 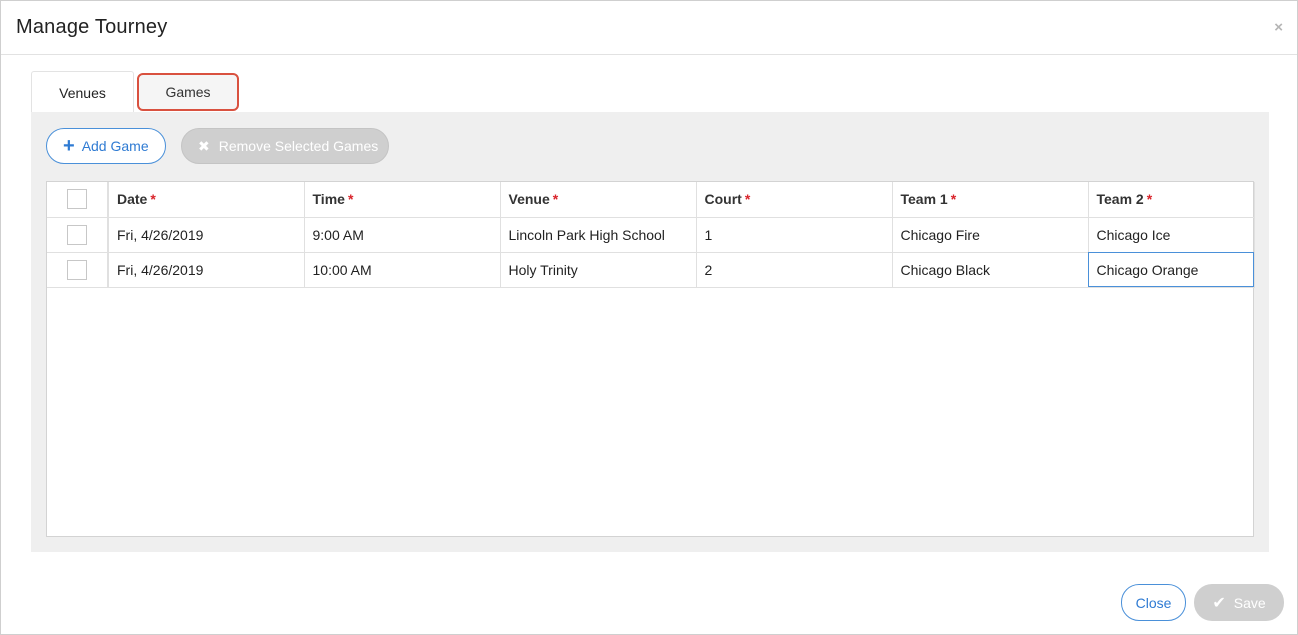 What do you see at coordinates (1153, 602) in the screenshot?
I see `close-button: Close` at bounding box center [1153, 602].